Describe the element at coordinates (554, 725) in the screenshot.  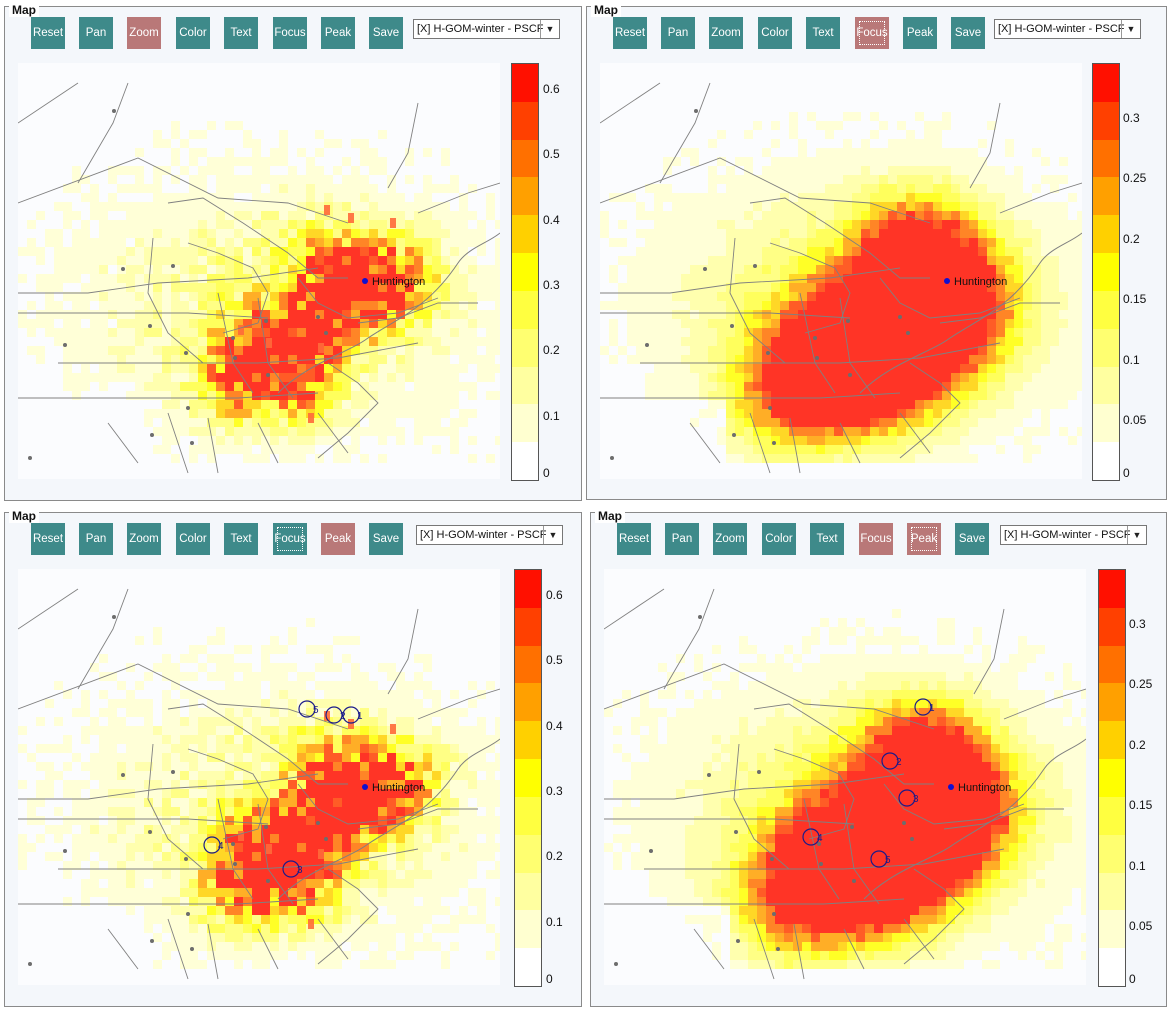
I see `color-scale-tick-label: 0.4` at that location.